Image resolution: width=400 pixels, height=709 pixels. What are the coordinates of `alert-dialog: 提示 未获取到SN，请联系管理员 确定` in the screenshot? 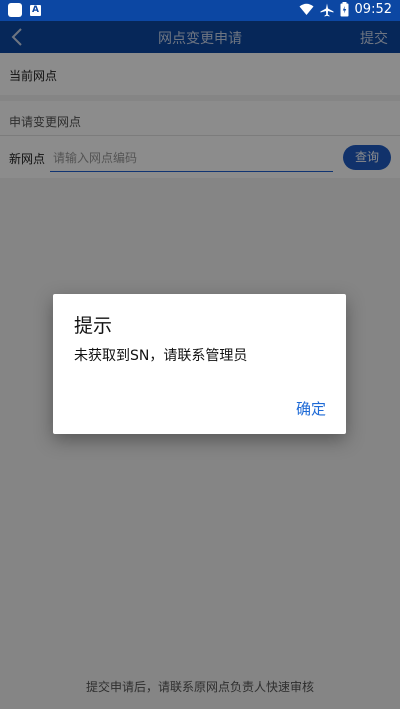 It's located at (199, 364).